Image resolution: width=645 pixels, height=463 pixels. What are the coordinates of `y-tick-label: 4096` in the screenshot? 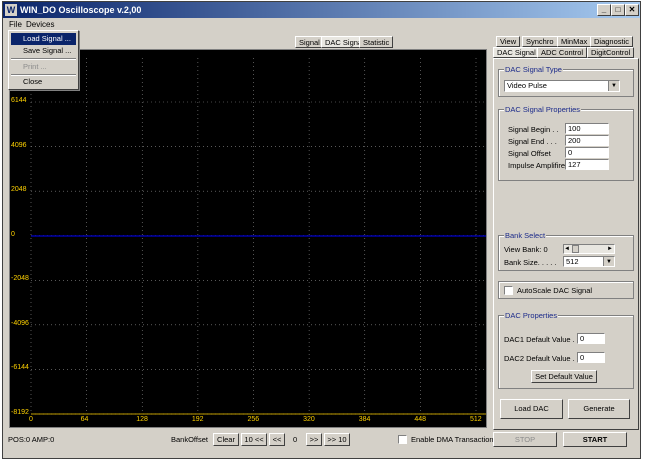 It's located at (19, 145).